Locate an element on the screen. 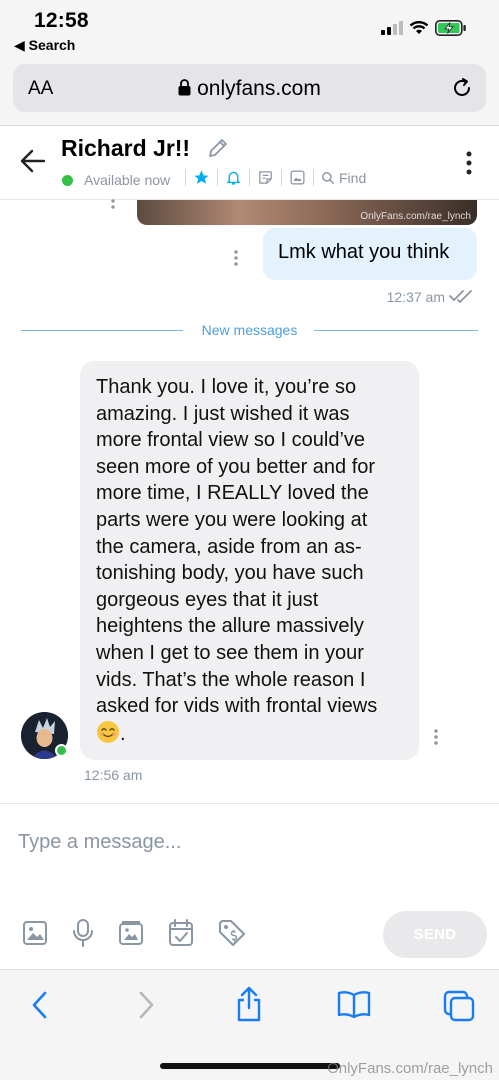 The width and height of the screenshot is (499, 1080). note-icon is located at coordinates (265, 177).